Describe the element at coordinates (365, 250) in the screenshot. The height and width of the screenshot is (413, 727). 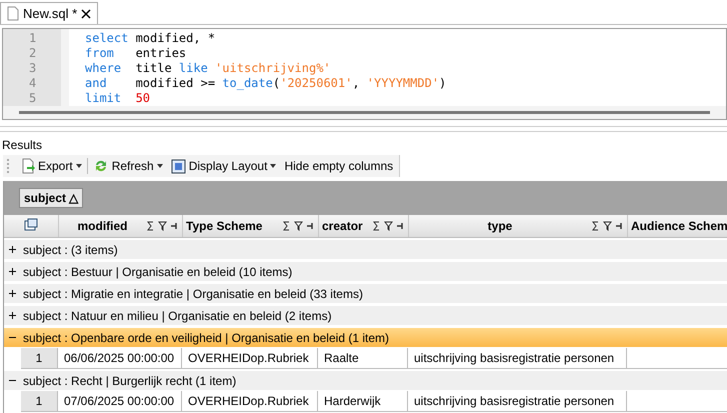
I see `group-row: subject : (3 items)` at that location.